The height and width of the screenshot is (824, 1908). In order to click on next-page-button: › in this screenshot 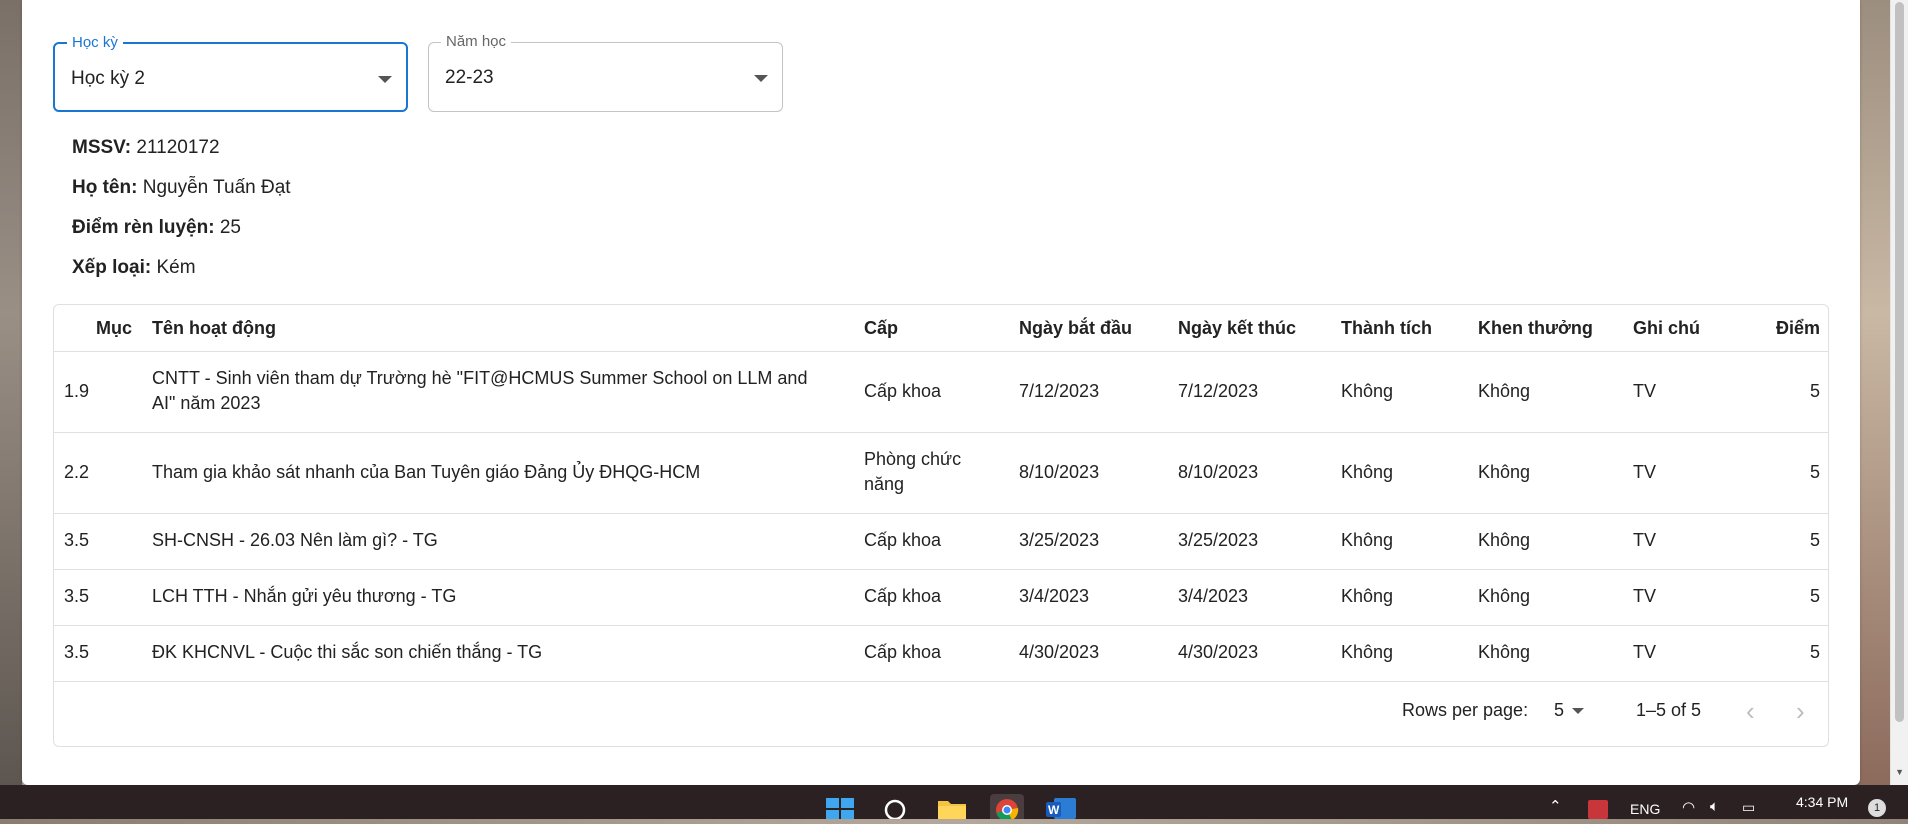, I will do `click(1800, 711)`.